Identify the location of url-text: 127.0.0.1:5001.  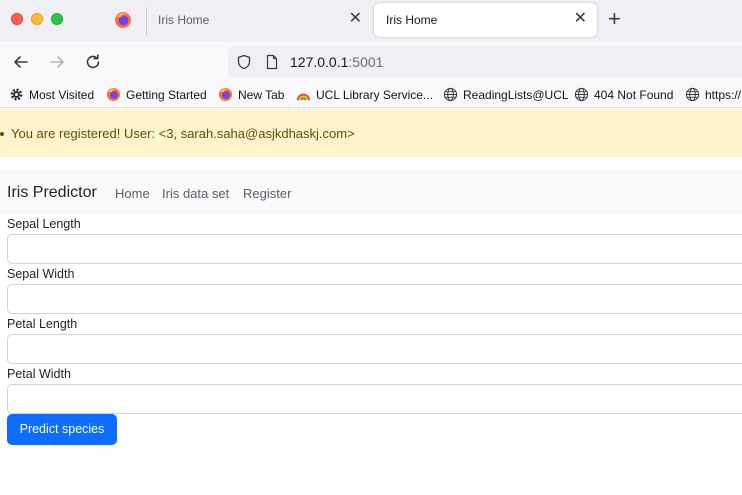
(336, 62).